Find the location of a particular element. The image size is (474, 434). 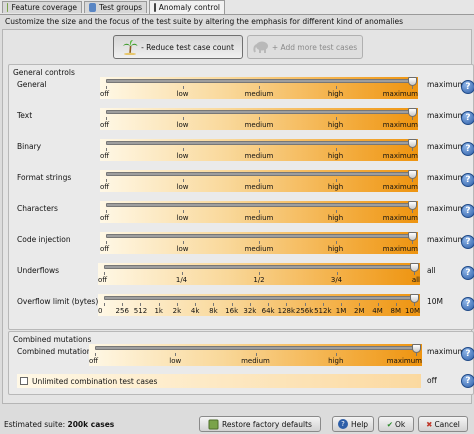

tab-test-groups: Test groups is located at coordinates (115, 7).